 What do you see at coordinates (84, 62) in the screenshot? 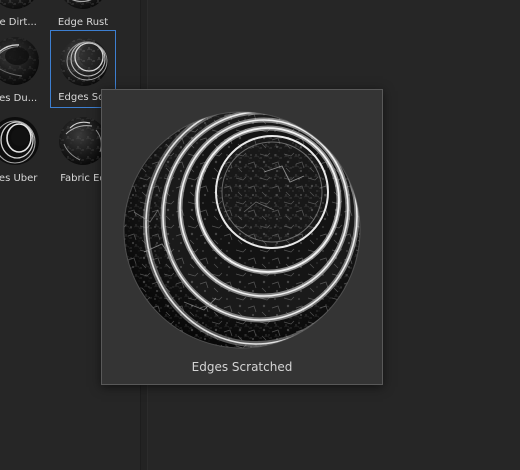
I see `edges-scratched-thumbnail-icon` at bounding box center [84, 62].